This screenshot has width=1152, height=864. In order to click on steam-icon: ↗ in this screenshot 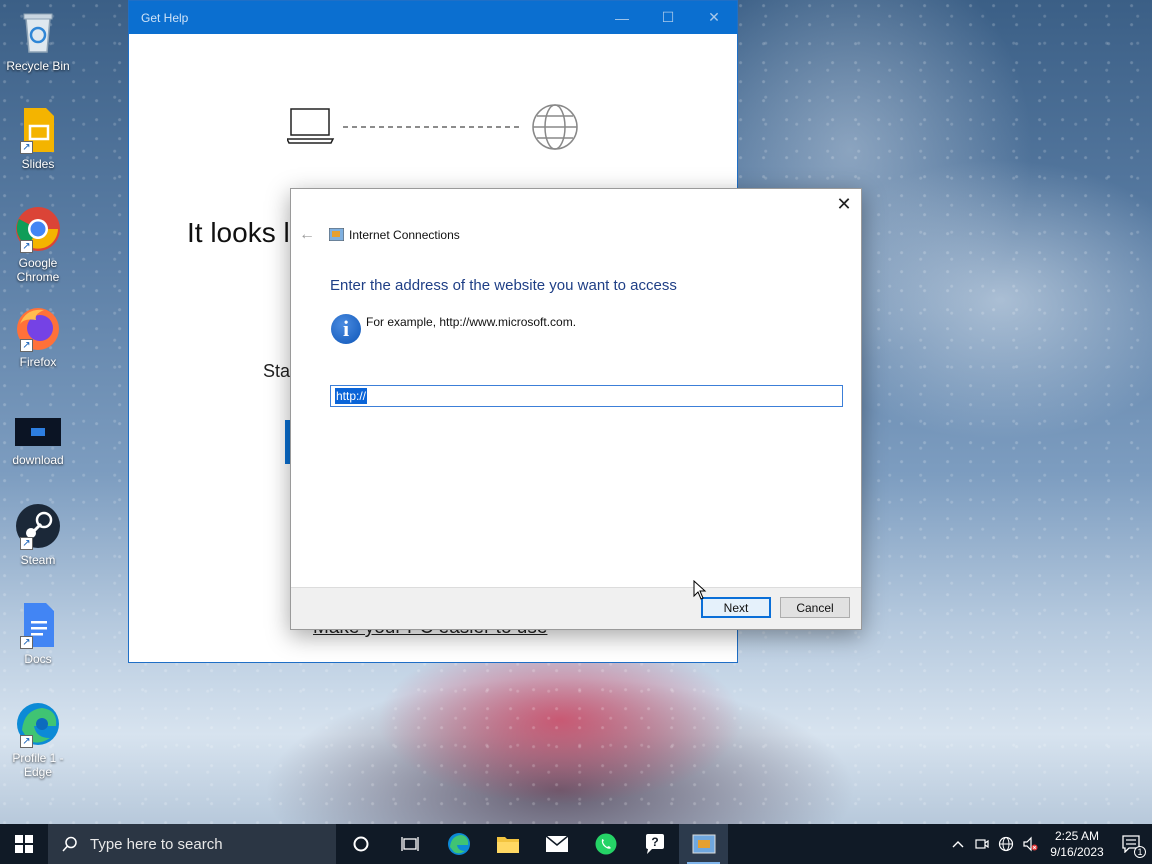, I will do `click(38, 526)`.